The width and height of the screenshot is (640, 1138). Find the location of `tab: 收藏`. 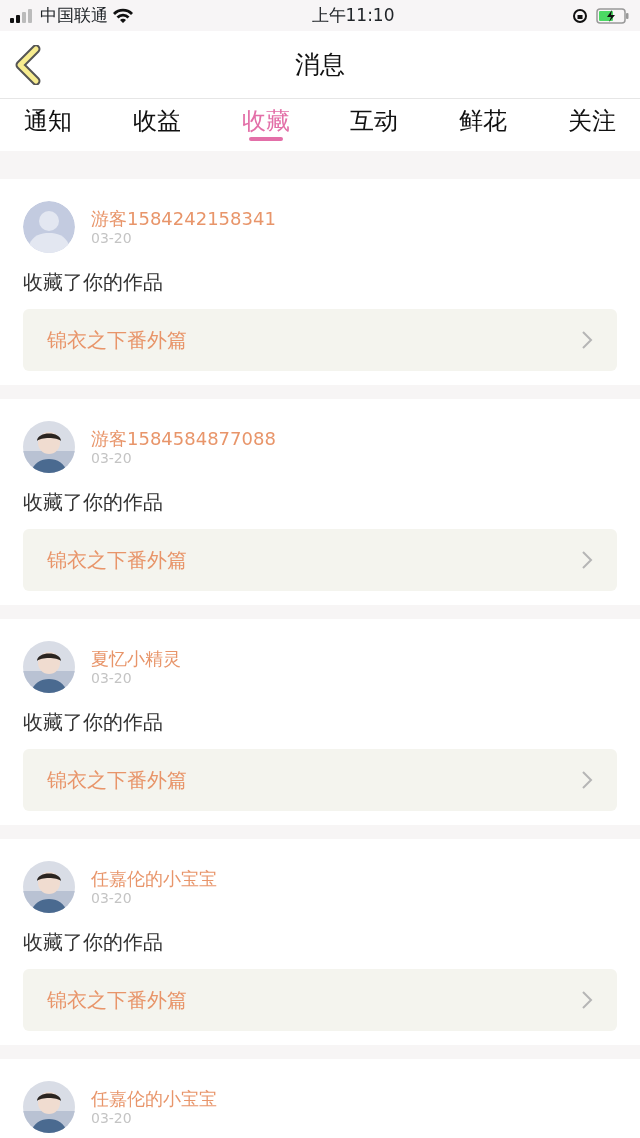

tab: 收藏 is located at coordinates (265, 125).